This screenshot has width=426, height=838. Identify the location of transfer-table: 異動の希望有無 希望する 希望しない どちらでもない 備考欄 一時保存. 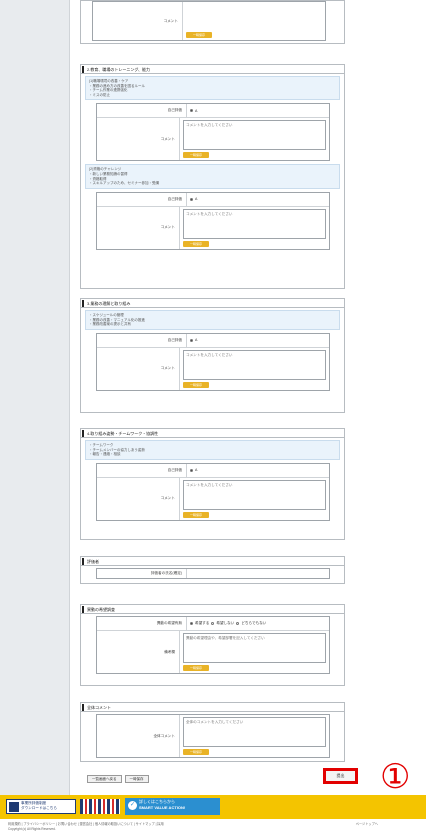
(213, 645).